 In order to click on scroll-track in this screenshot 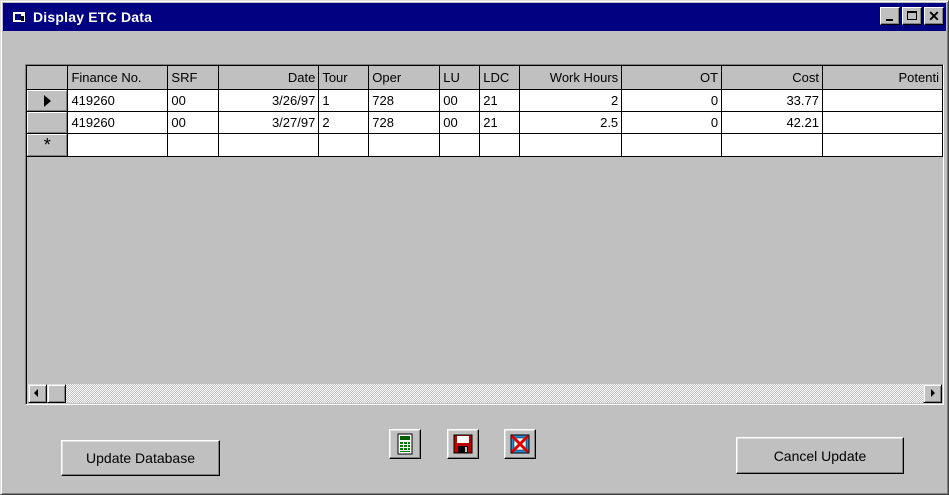, I will do `click(494, 393)`.